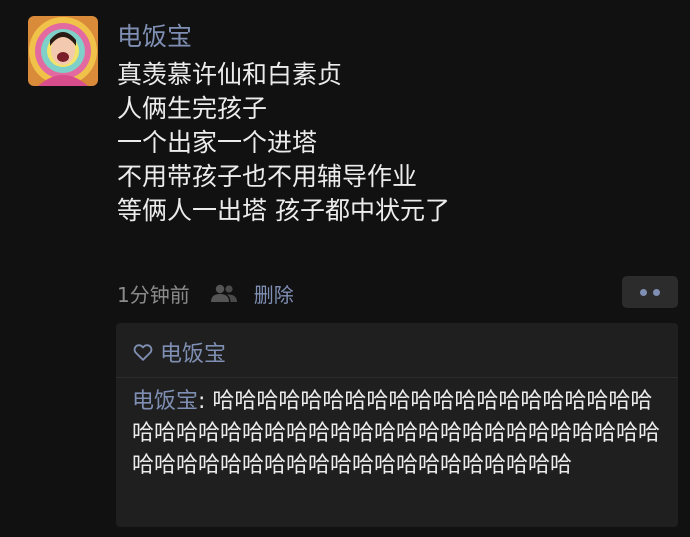 The height and width of the screenshot is (537, 690). I want to click on post-author-name: 电饭宝, so click(154, 37).